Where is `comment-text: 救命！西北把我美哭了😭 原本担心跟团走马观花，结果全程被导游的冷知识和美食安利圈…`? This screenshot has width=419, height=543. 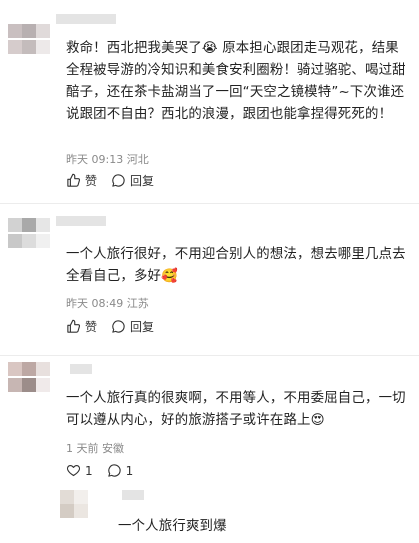
comment-text: 救命！西北把我美哭了😭 原本担心跟团走马观花，结果全程被导游的冷知识和美食安利圈… is located at coordinates (236, 81).